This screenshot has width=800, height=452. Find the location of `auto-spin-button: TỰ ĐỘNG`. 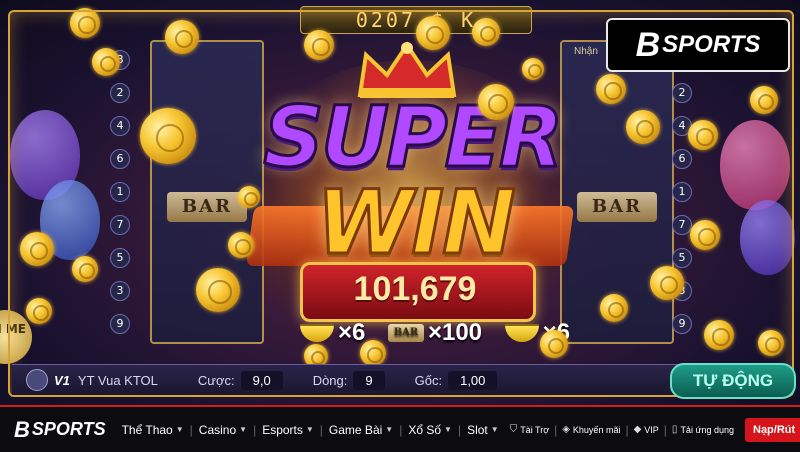

auto-spin-button: TỰ ĐỘNG is located at coordinates (733, 381).